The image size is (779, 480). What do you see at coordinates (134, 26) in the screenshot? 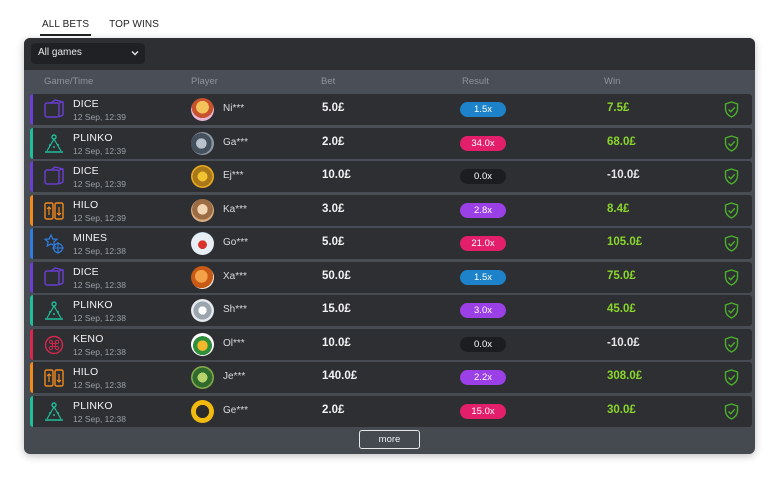
I see `tab-top-wins: TOP WINS` at bounding box center [134, 26].